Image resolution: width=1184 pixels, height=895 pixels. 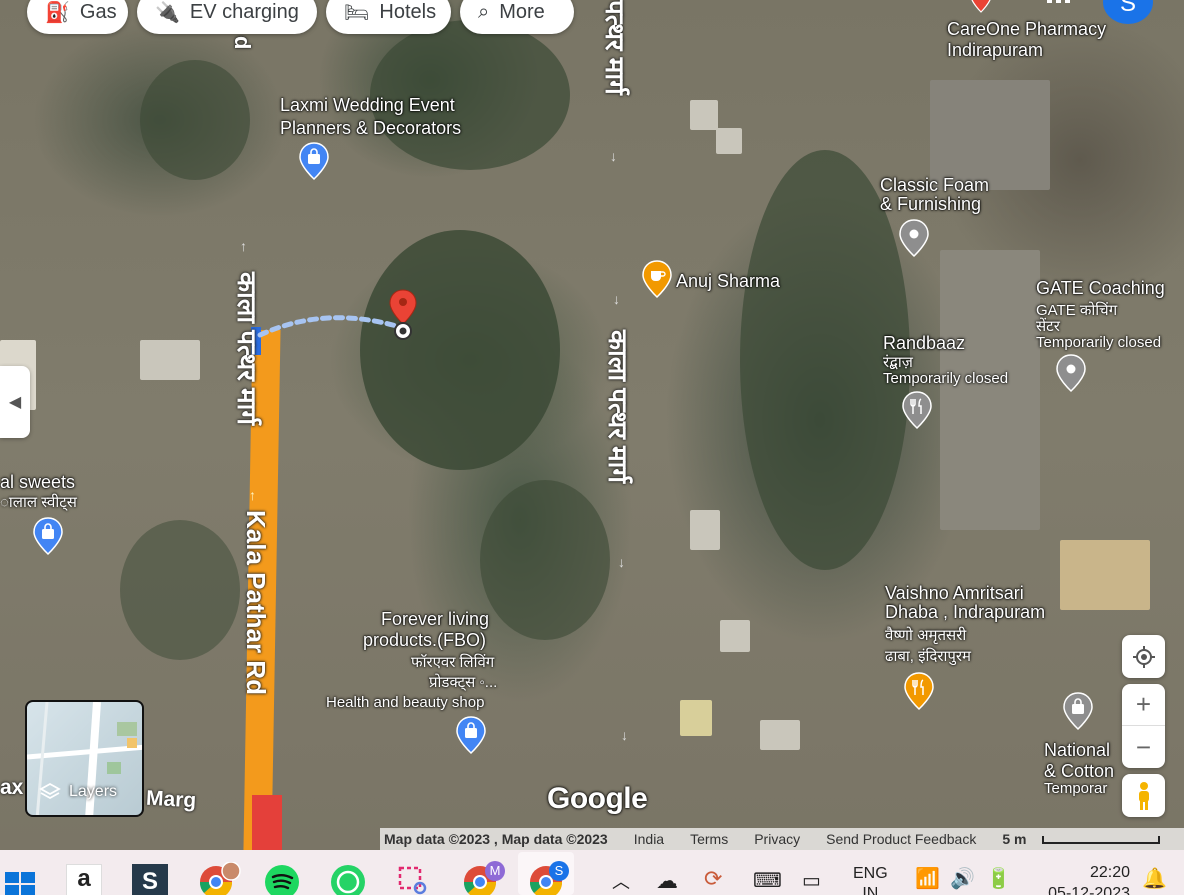 I want to click on poi-vaishno-name-line1: Vaishno Amritsari, so click(x=954, y=593).